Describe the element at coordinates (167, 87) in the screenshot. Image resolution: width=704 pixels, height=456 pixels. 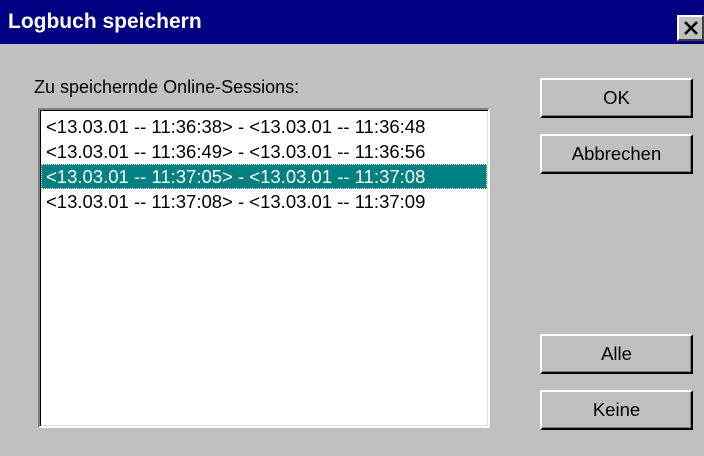
I see `sessions-label: Zu speichernde Online-Sessions:` at that location.